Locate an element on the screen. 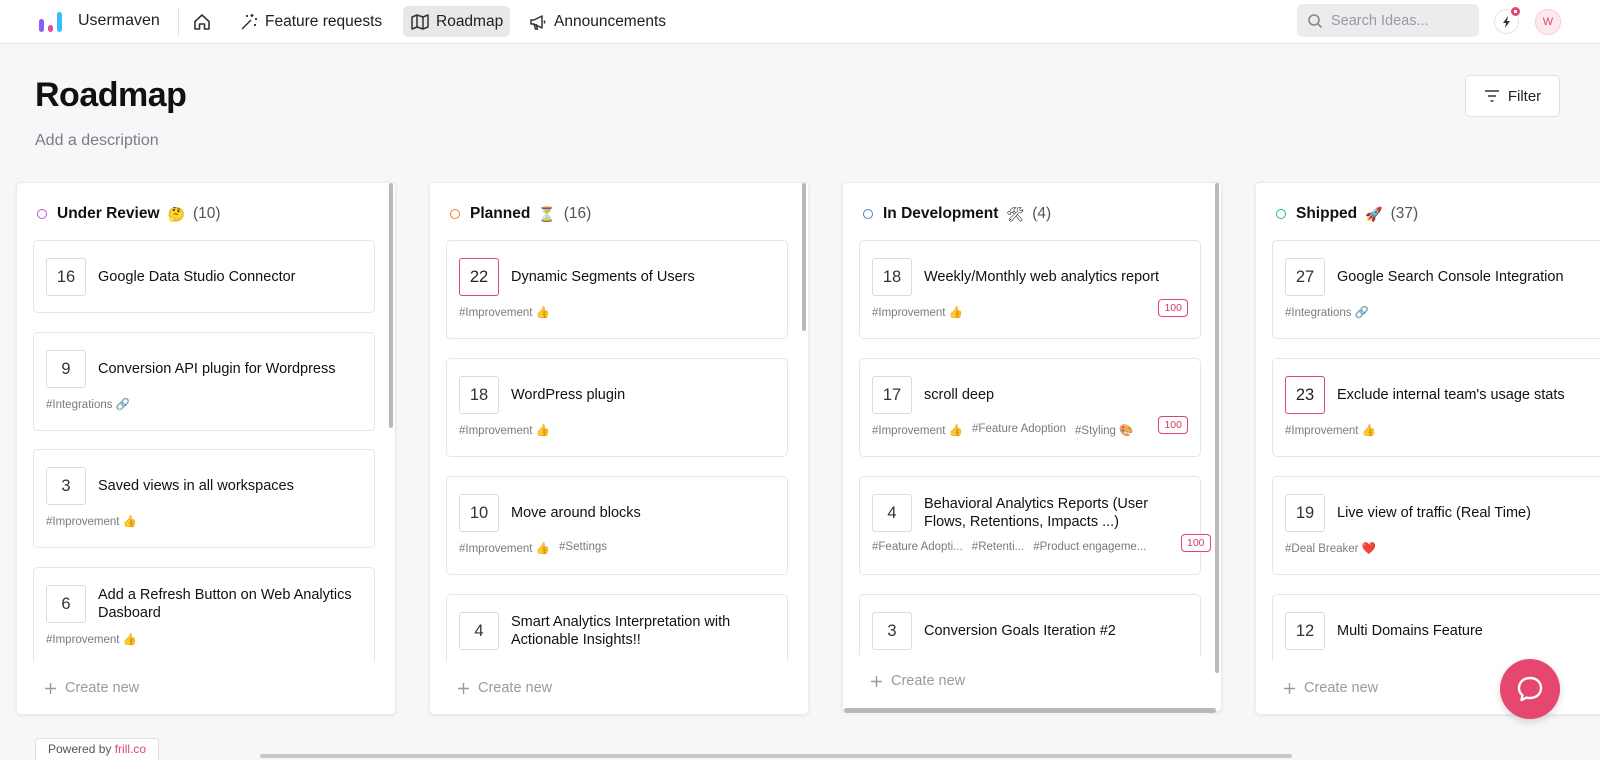  vote-button: 6 is located at coordinates (66, 604).